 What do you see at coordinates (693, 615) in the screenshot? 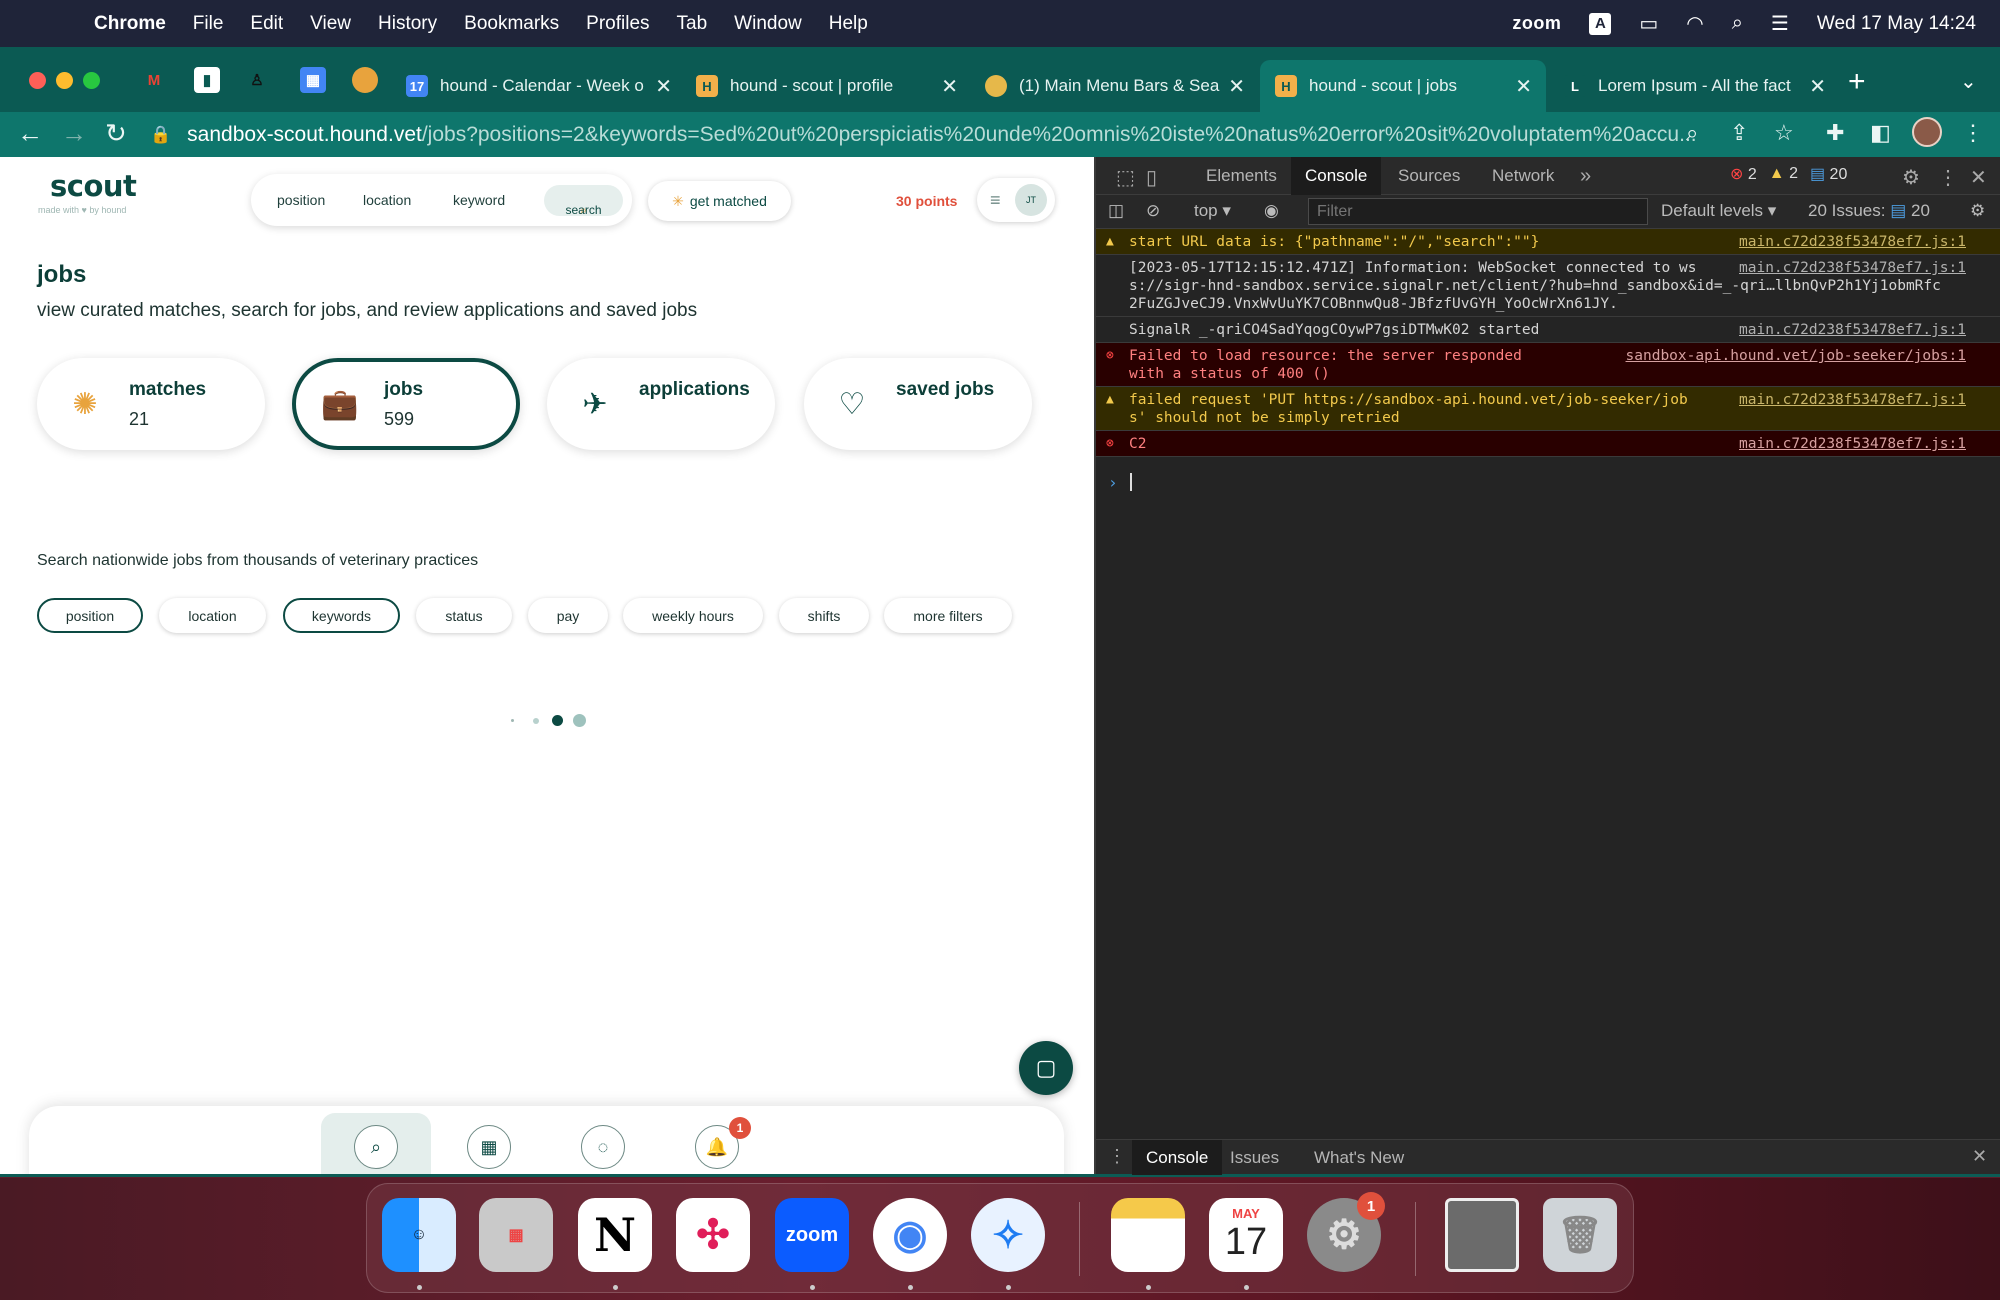
I see `filter-weekly-hours: weekly hours` at bounding box center [693, 615].